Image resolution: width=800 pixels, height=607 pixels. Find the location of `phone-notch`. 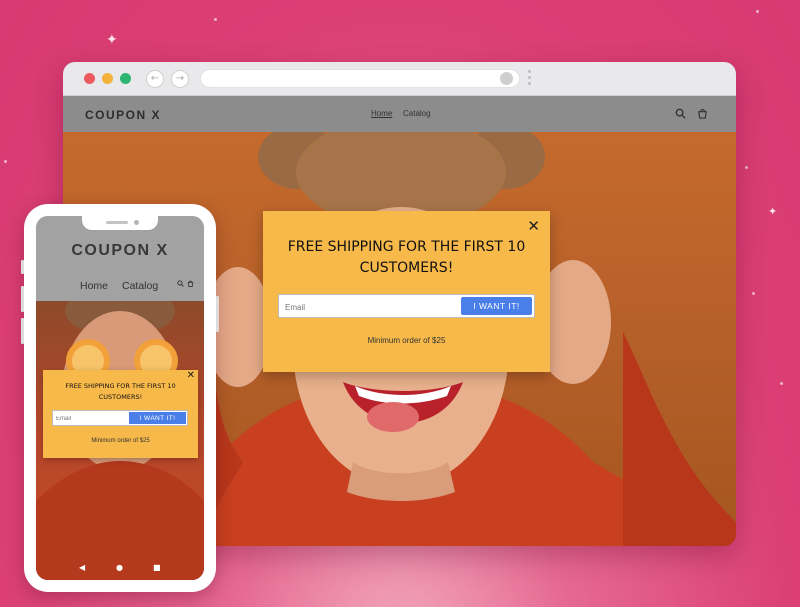

phone-notch is located at coordinates (120, 223).